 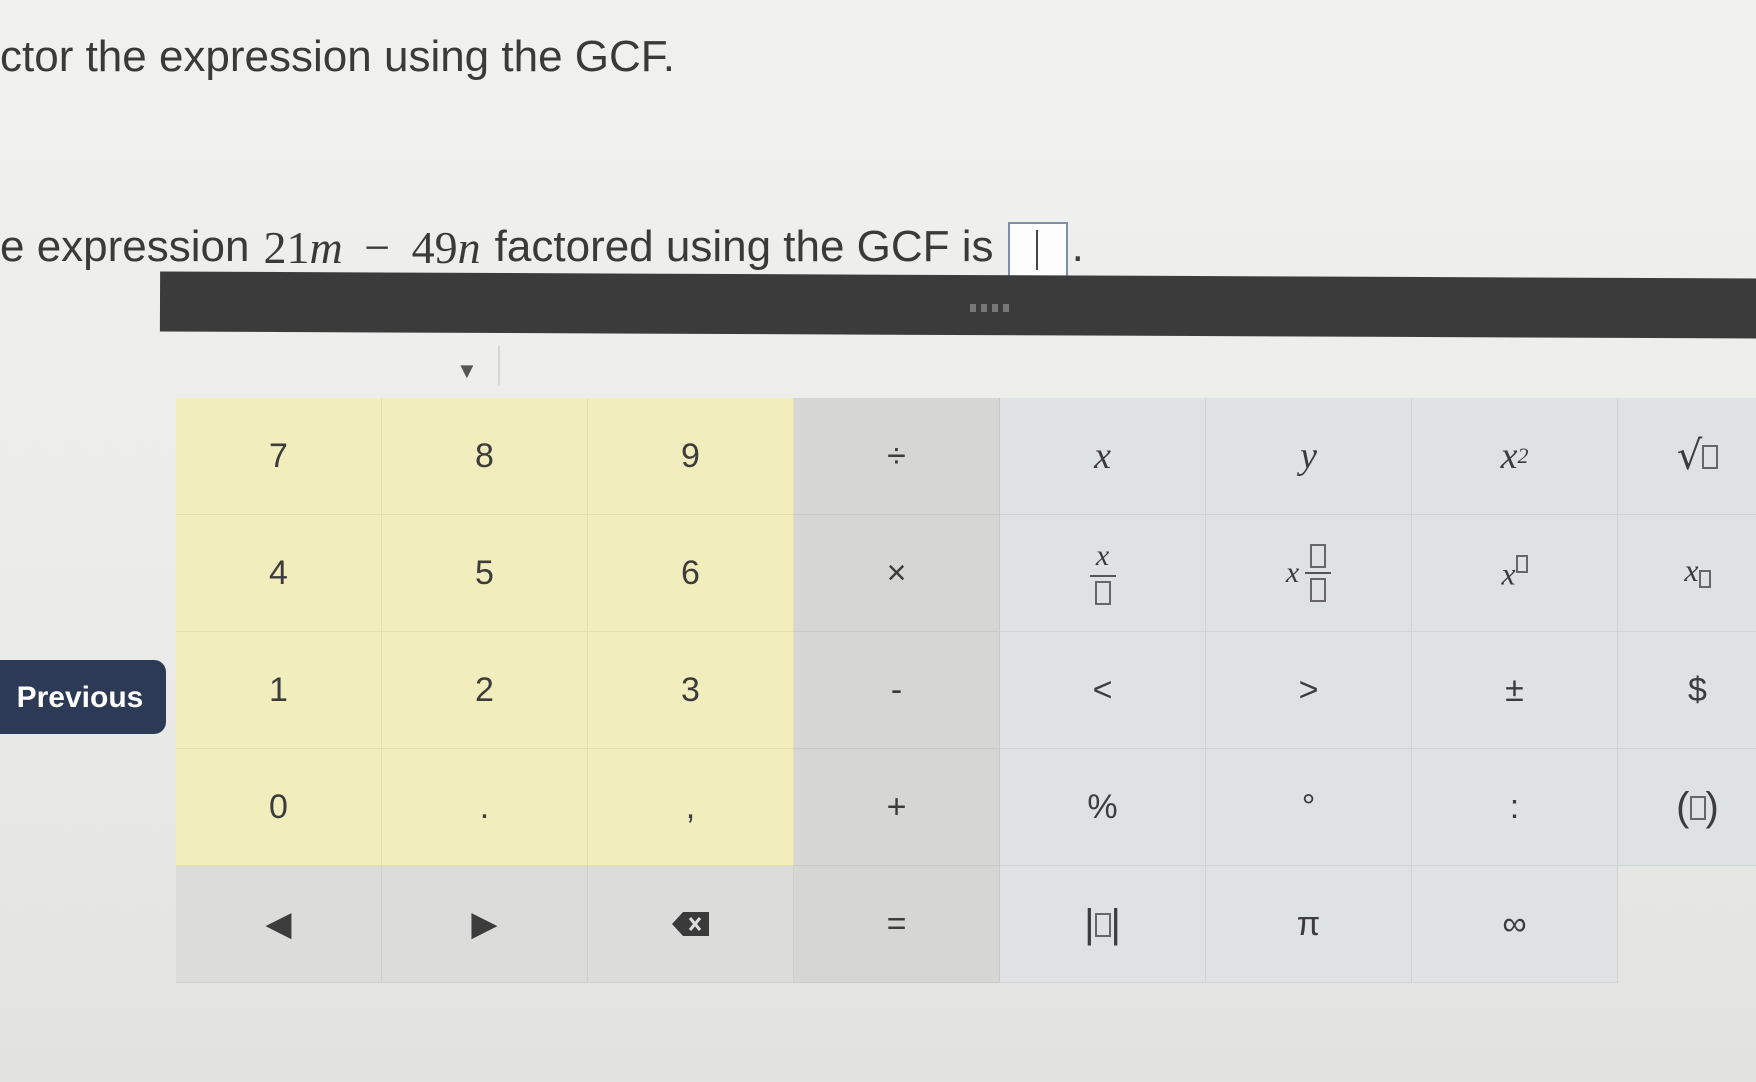 What do you see at coordinates (337, 56) in the screenshot?
I see `question-title: ctor the expression using the GCF.` at bounding box center [337, 56].